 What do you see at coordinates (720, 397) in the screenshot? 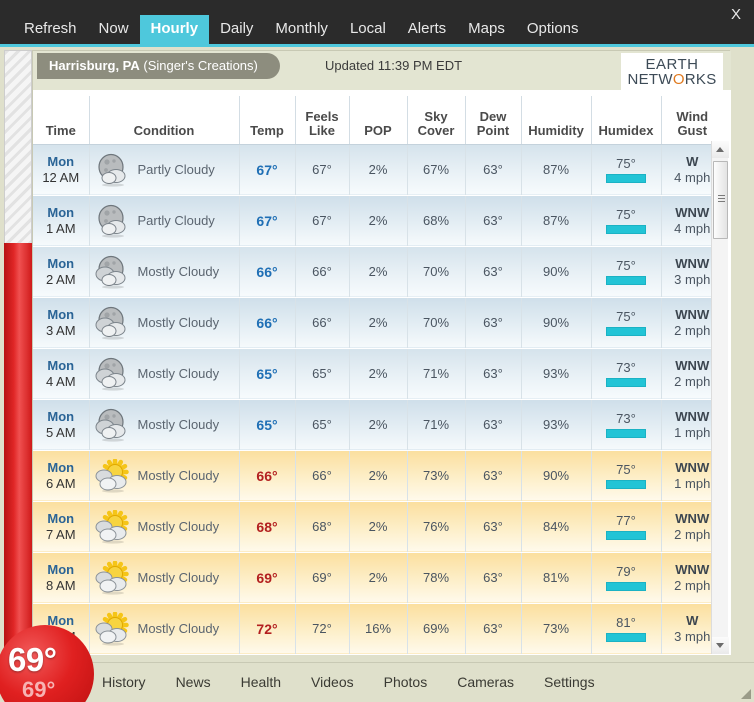
I see `forecast-scrollbar` at bounding box center [720, 397].